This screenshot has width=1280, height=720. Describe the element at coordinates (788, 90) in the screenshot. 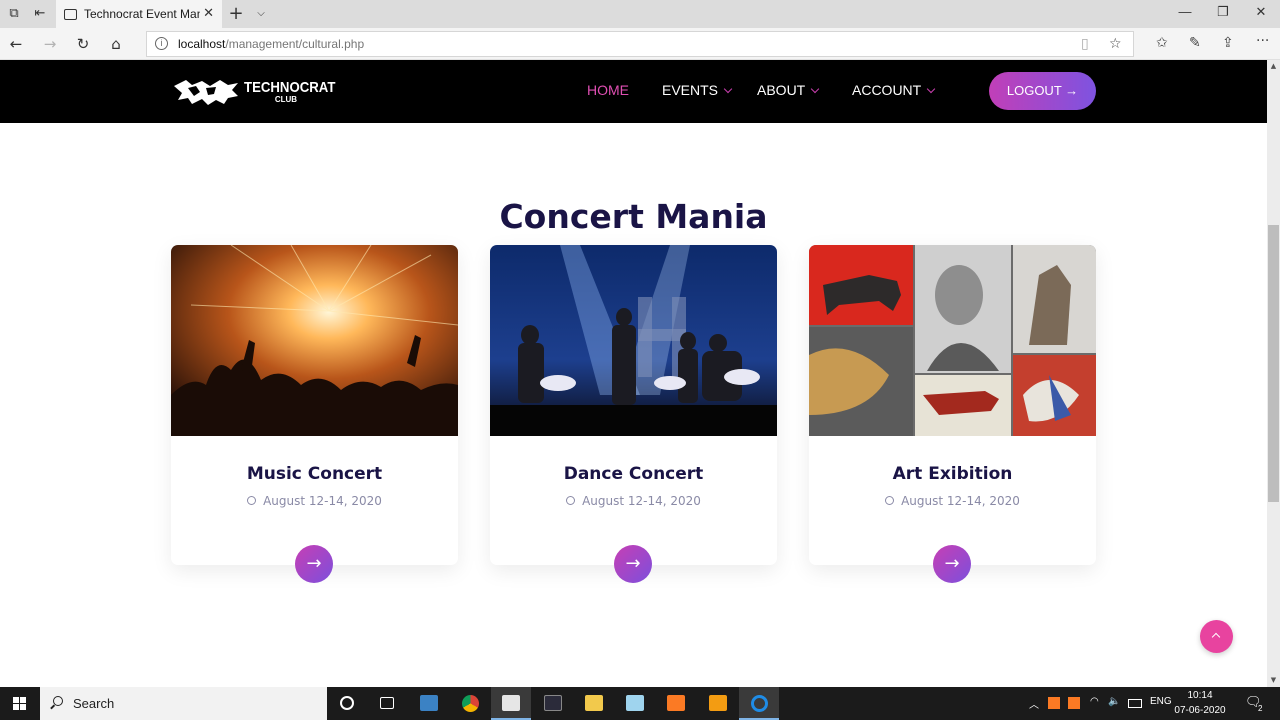

I see `menu-about: ABOUT` at that location.